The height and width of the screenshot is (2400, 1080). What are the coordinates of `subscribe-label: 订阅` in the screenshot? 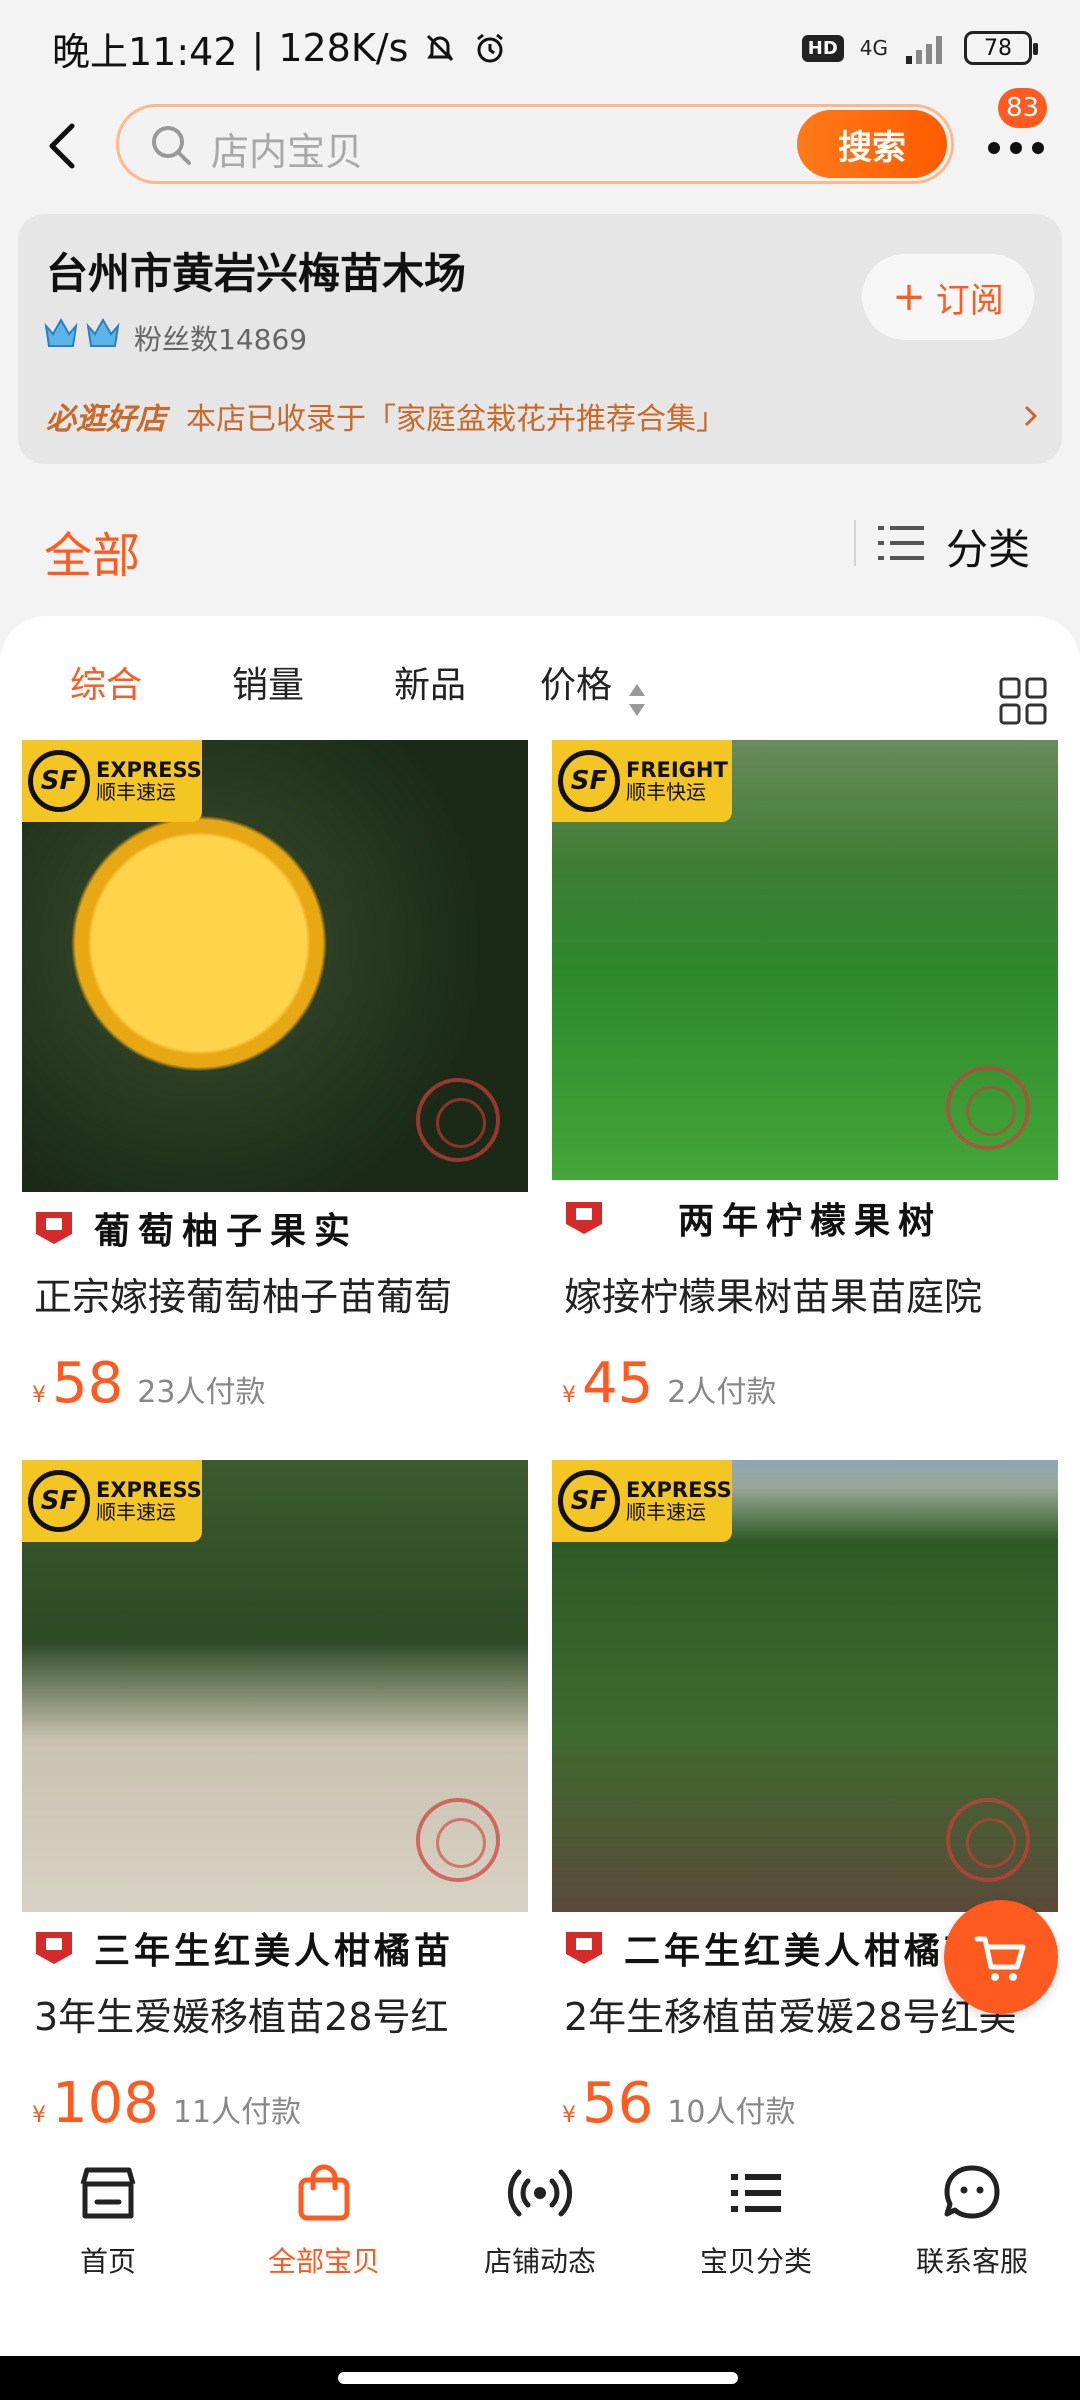 It's located at (969, 300).